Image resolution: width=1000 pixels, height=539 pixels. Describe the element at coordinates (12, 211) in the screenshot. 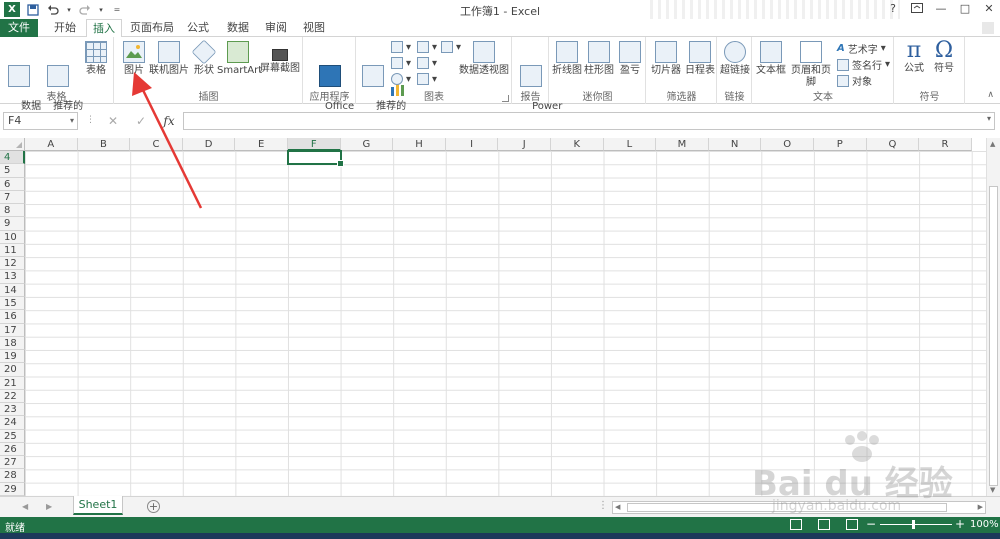

I see `row-header-8: 8` at that location.